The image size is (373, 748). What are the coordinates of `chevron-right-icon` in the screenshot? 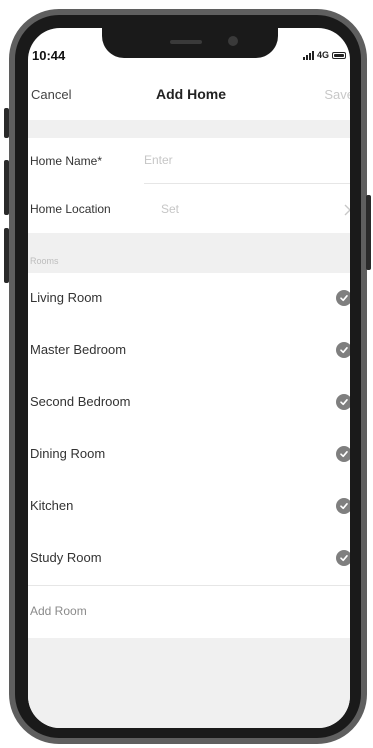 It's located at (347, 210).